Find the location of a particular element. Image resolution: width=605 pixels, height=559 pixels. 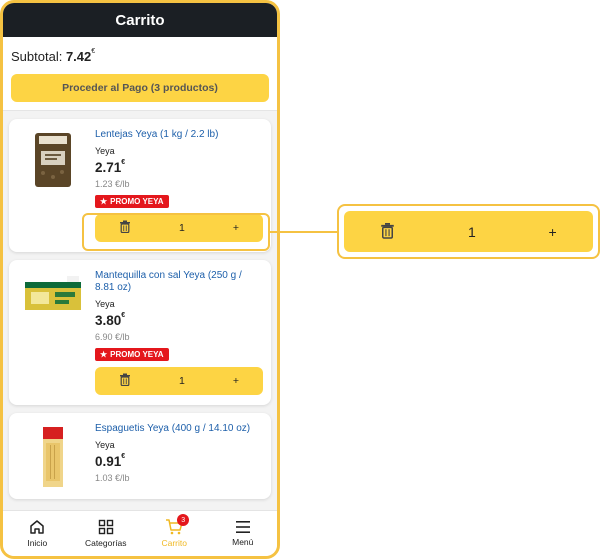

unit-price: 1.03 €/lb is located at coordinates (112, 478).